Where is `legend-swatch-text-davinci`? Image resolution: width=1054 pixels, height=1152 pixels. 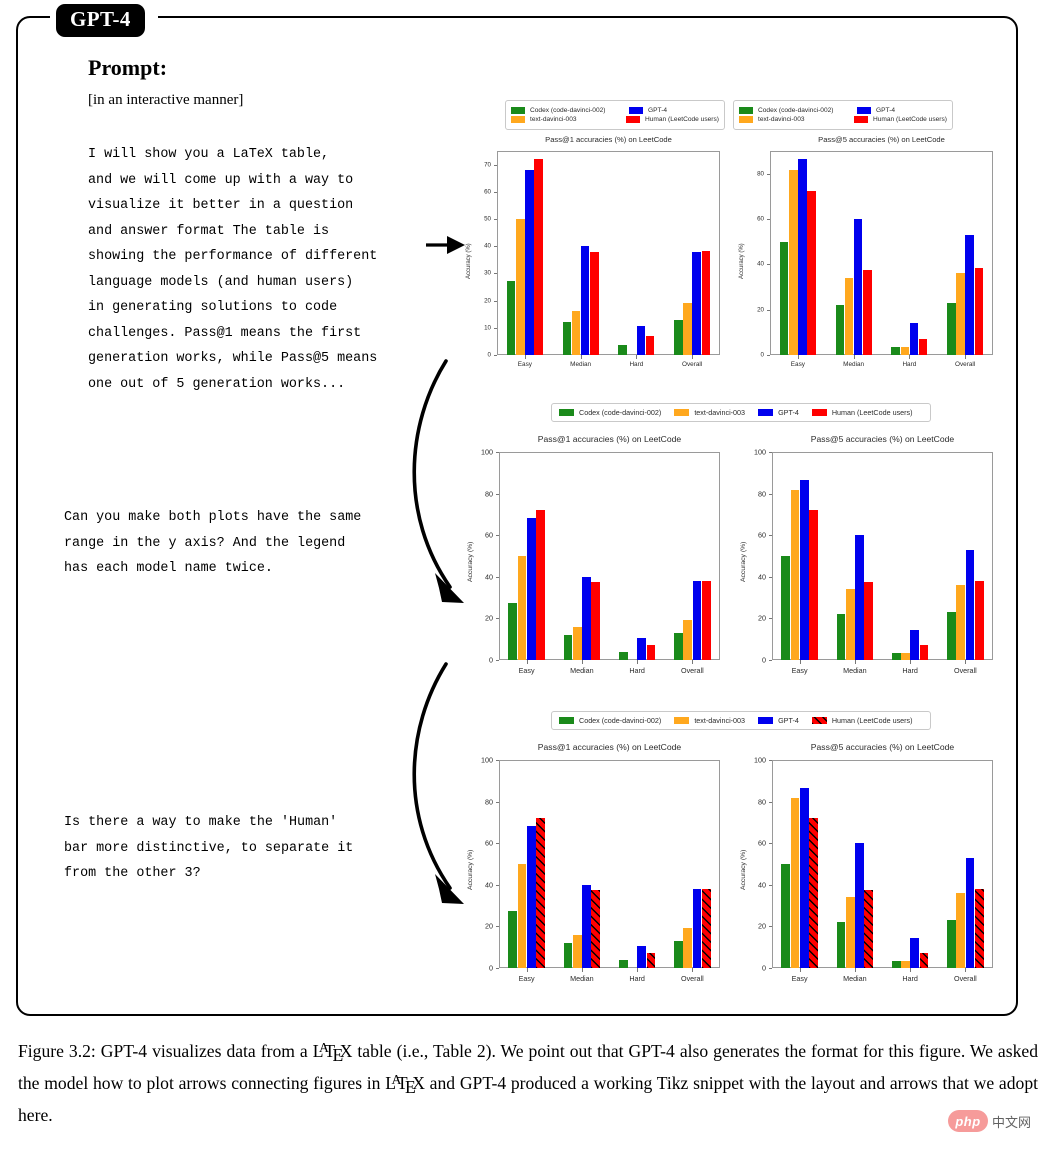 legend-swatch-text-davinci is located at coordinates (682, 412).